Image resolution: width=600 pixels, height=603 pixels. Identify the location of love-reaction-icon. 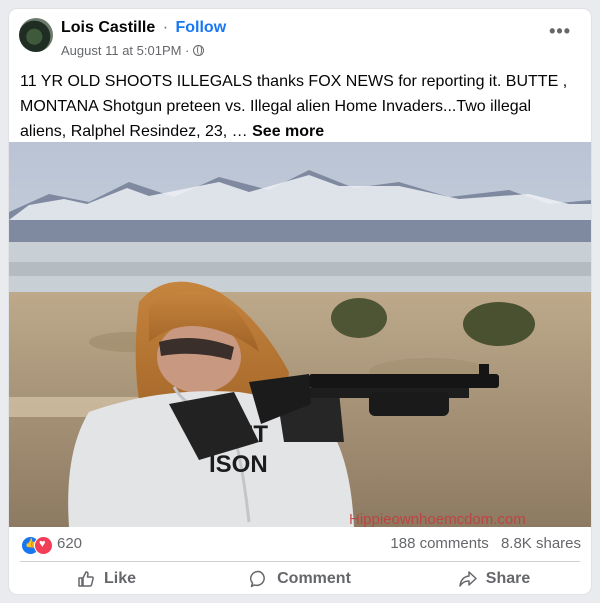
(43, 545).